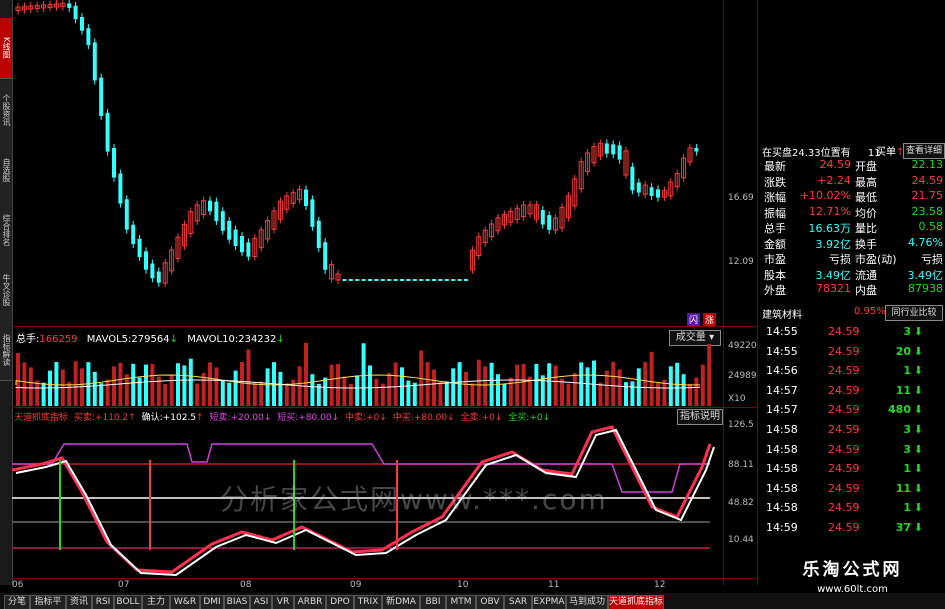  I want to click on quote-row: 总手 16.63万 量比 0.58, so click(854, 227).